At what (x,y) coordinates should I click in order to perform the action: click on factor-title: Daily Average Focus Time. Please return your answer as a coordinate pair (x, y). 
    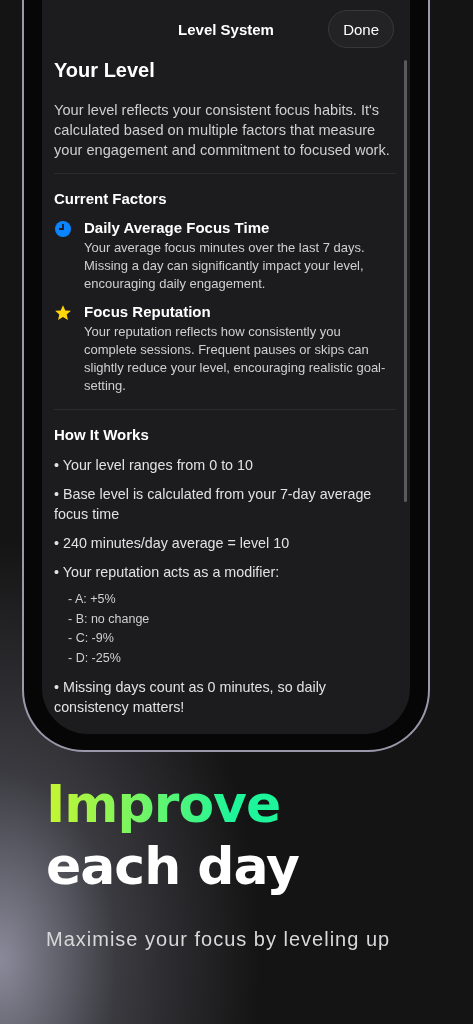
    Looking at the image, I should click on (177, 227).